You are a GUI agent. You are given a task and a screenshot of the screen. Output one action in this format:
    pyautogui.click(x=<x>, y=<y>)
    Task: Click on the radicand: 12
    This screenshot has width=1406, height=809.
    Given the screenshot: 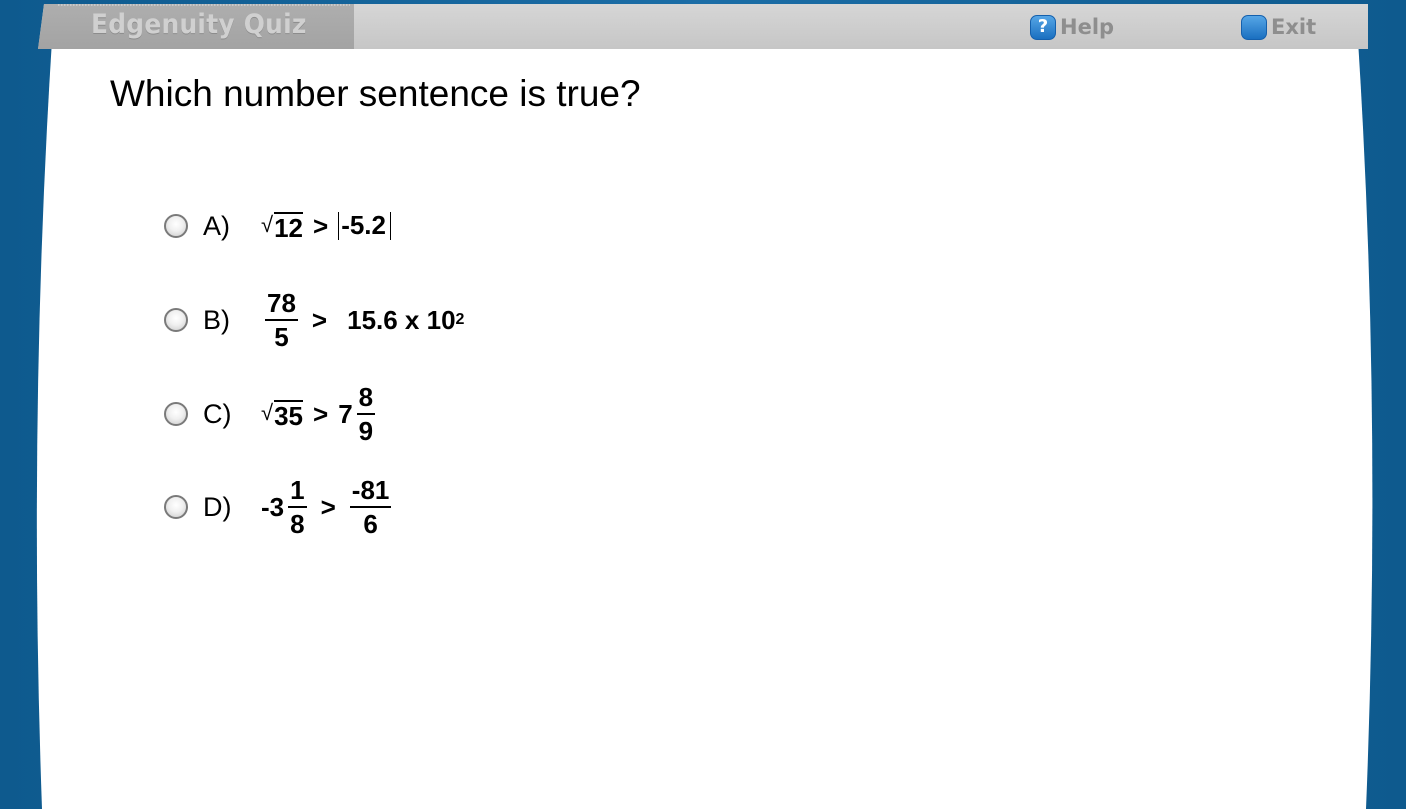 What is the action you would take?
    pyautogui.click(x=288, y=227)
    